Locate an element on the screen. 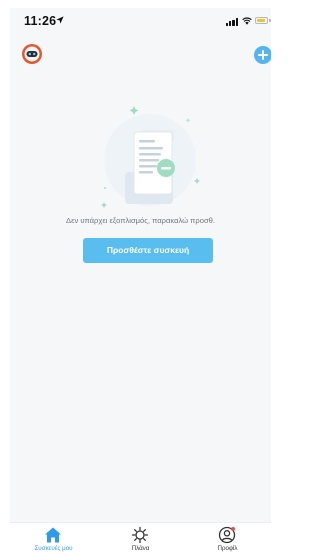 This screenshot has height=554, width=320. tab-label: Προφίλ is located at coordinates (227, 548).